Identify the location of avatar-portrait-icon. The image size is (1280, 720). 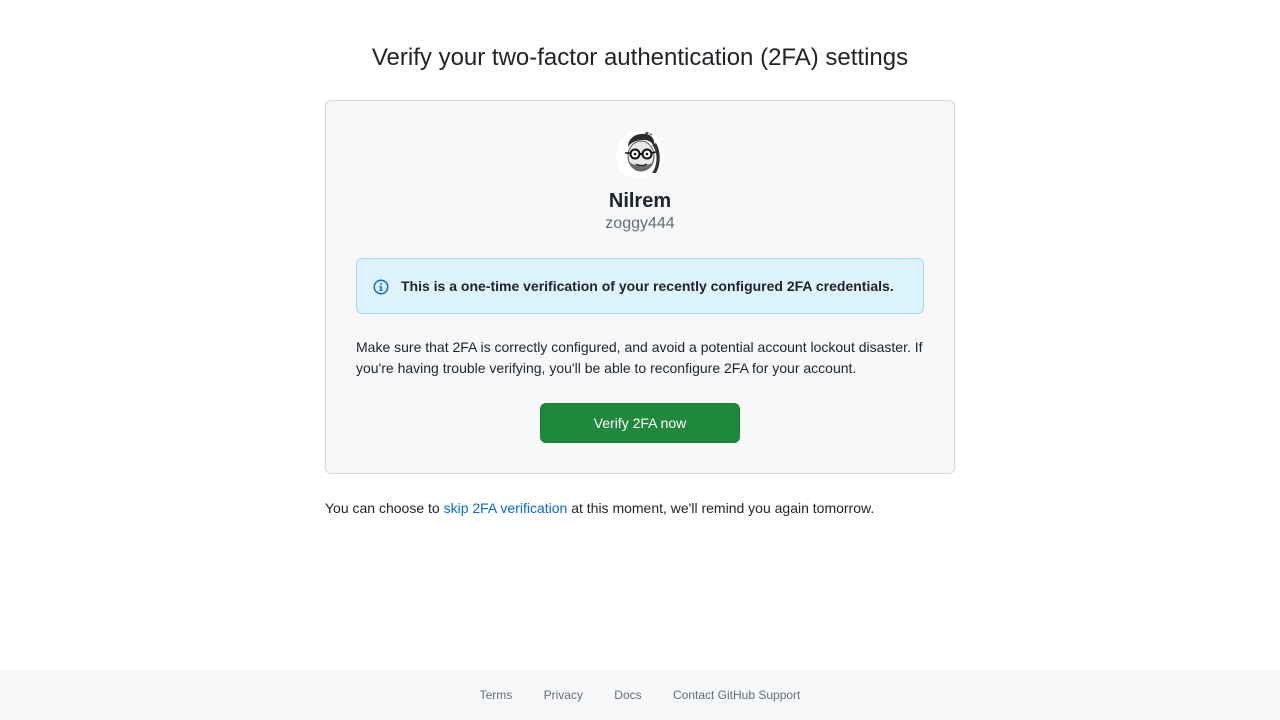
(640, 155).